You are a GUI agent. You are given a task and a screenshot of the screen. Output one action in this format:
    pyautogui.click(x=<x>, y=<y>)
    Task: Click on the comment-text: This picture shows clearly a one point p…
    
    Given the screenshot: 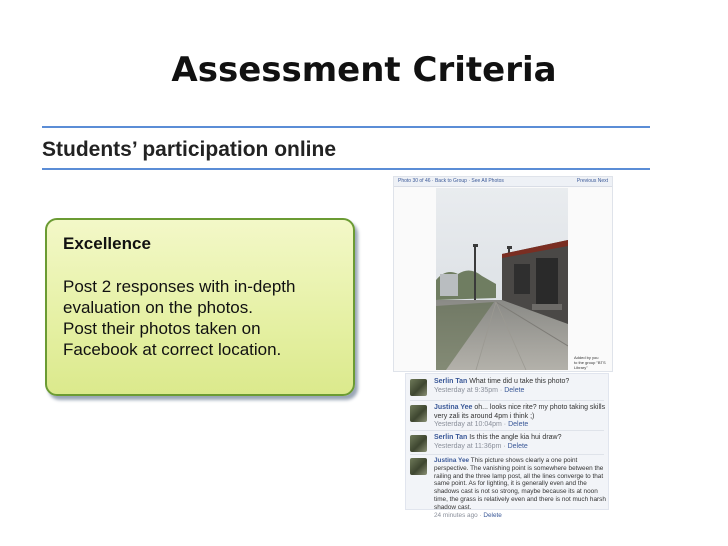 What is the action you would take?
    pyautogui.click(x=520, y=484)
    